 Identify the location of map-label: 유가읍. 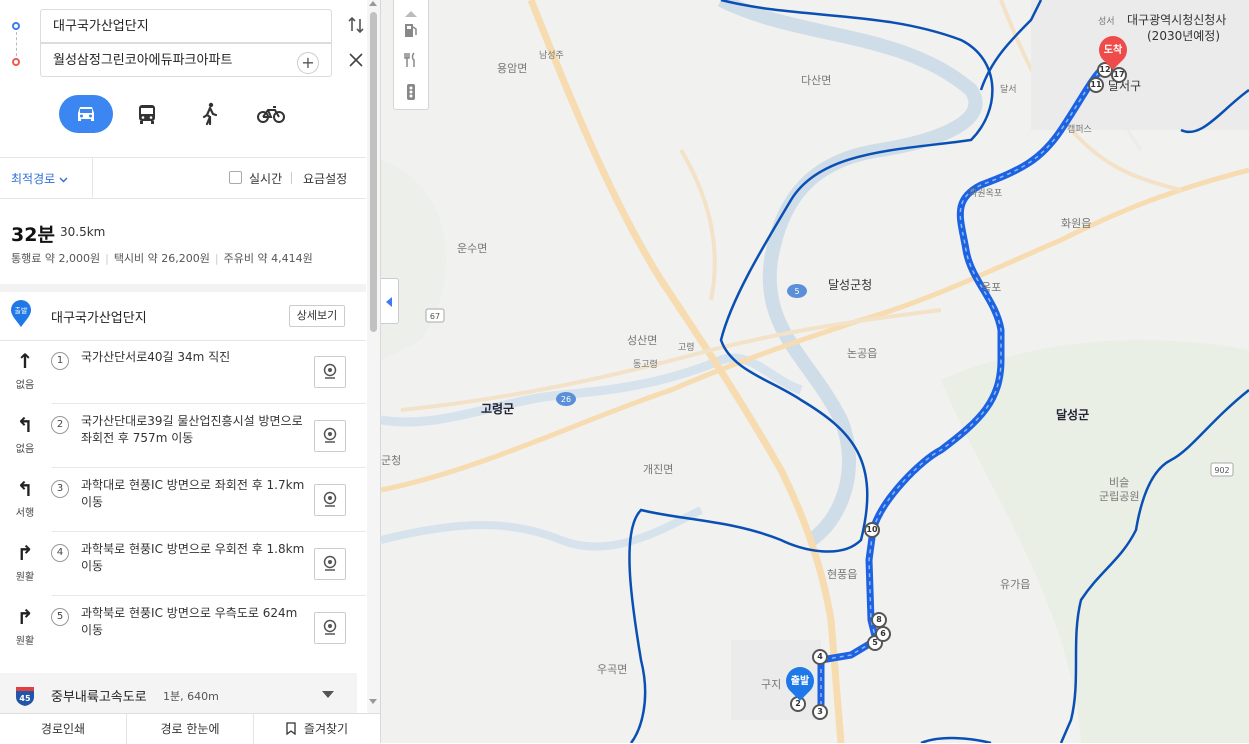
(1015, 584).